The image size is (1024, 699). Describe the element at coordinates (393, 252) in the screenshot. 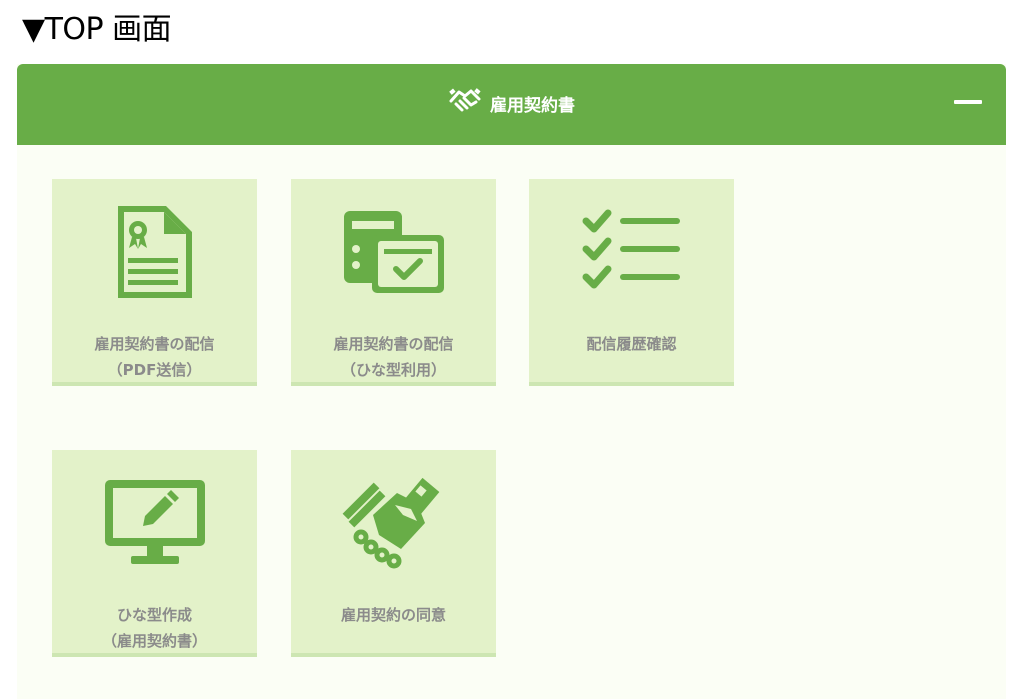

I see `template-check-icon` at that location.